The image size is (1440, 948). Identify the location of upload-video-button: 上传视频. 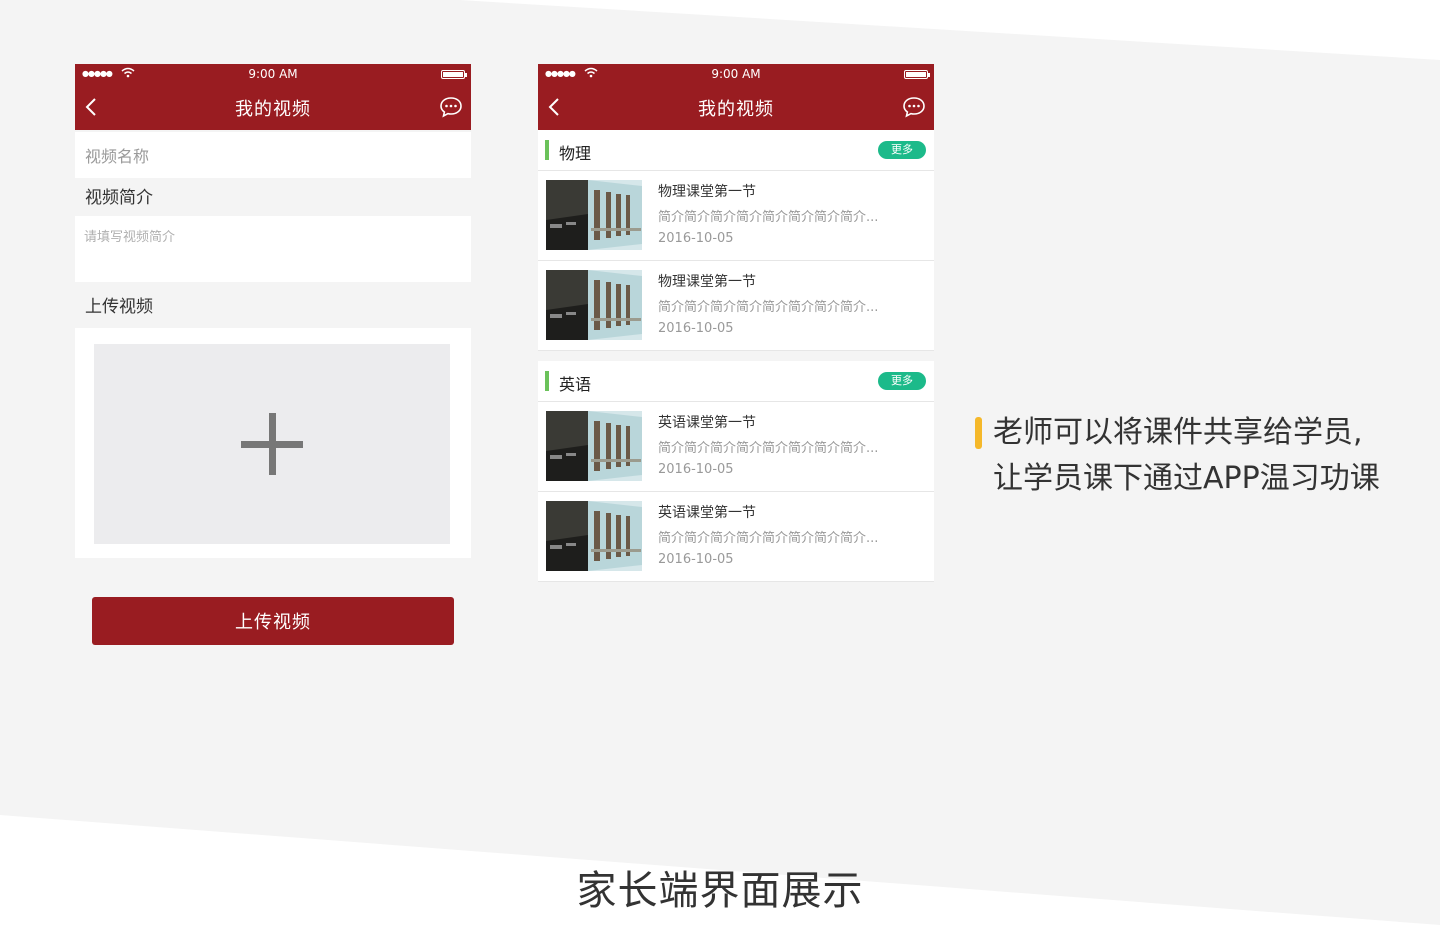
(273, 621).